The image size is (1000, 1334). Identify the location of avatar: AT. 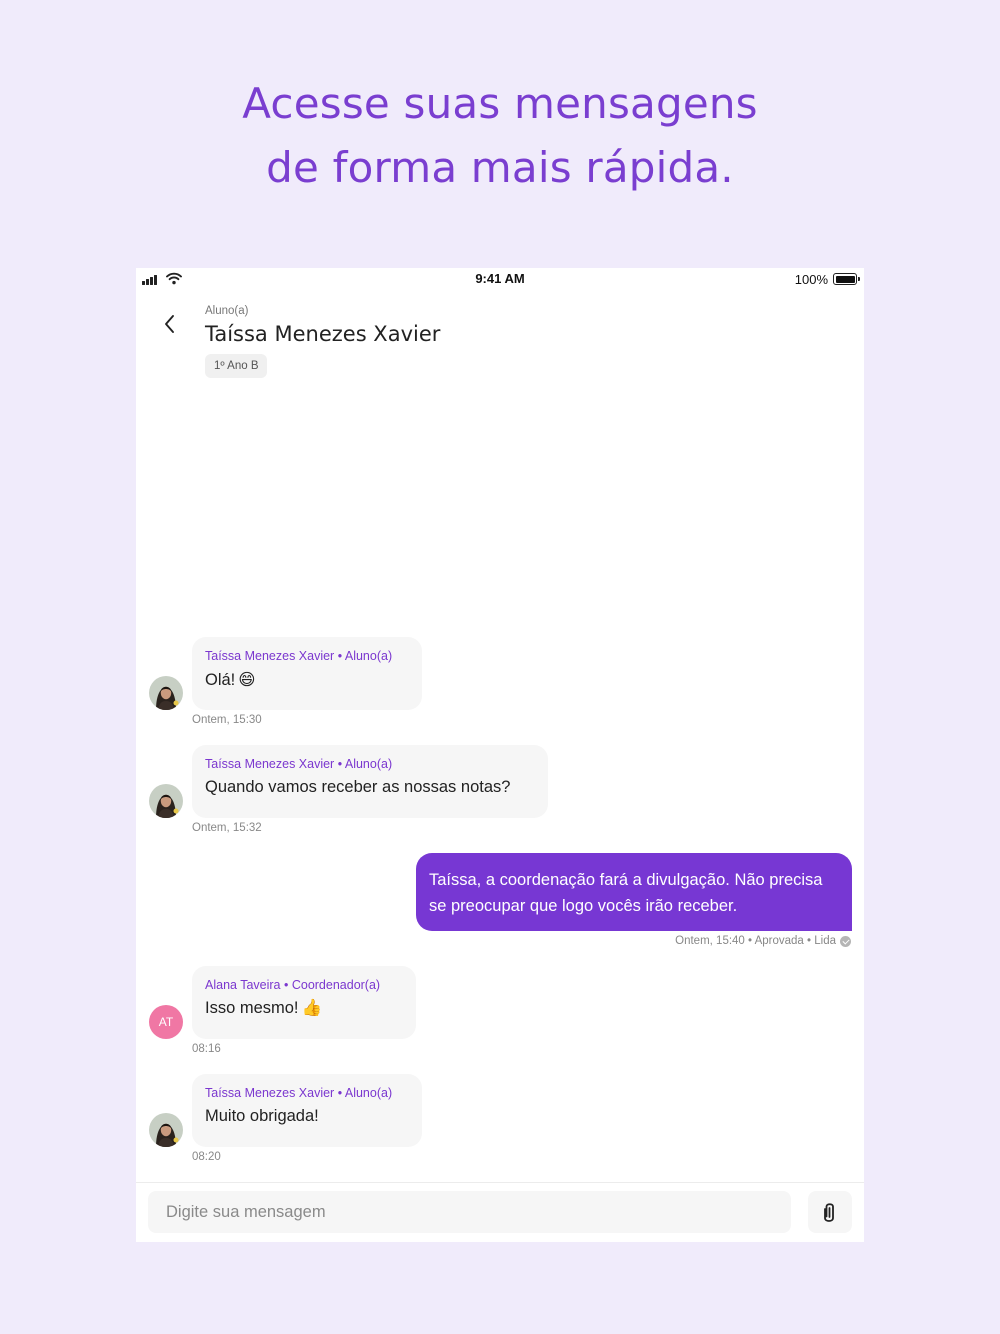
(166, 1022).